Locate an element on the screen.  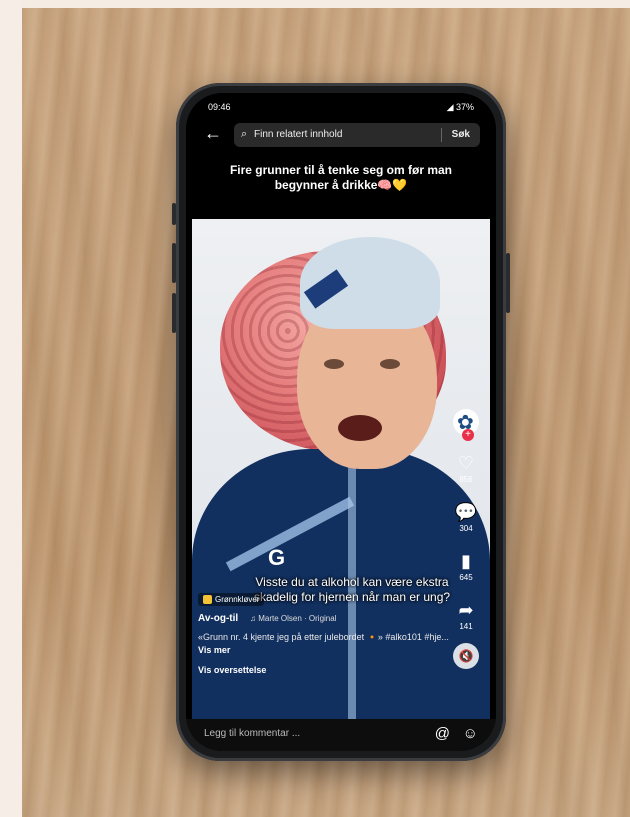
emoji-icon: ☺ is located at coordinates (470, 733).